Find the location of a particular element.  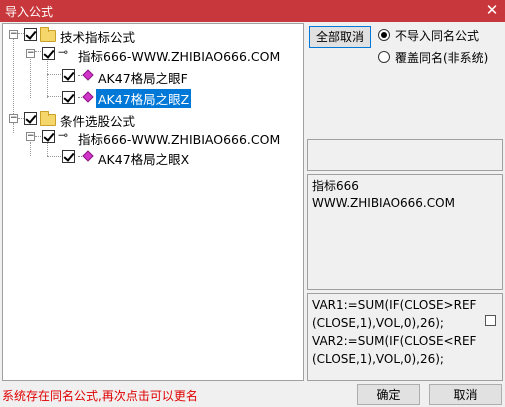

tree-node-tech-indicators: − 技术指标公式 is located at coordinates (153, 35).